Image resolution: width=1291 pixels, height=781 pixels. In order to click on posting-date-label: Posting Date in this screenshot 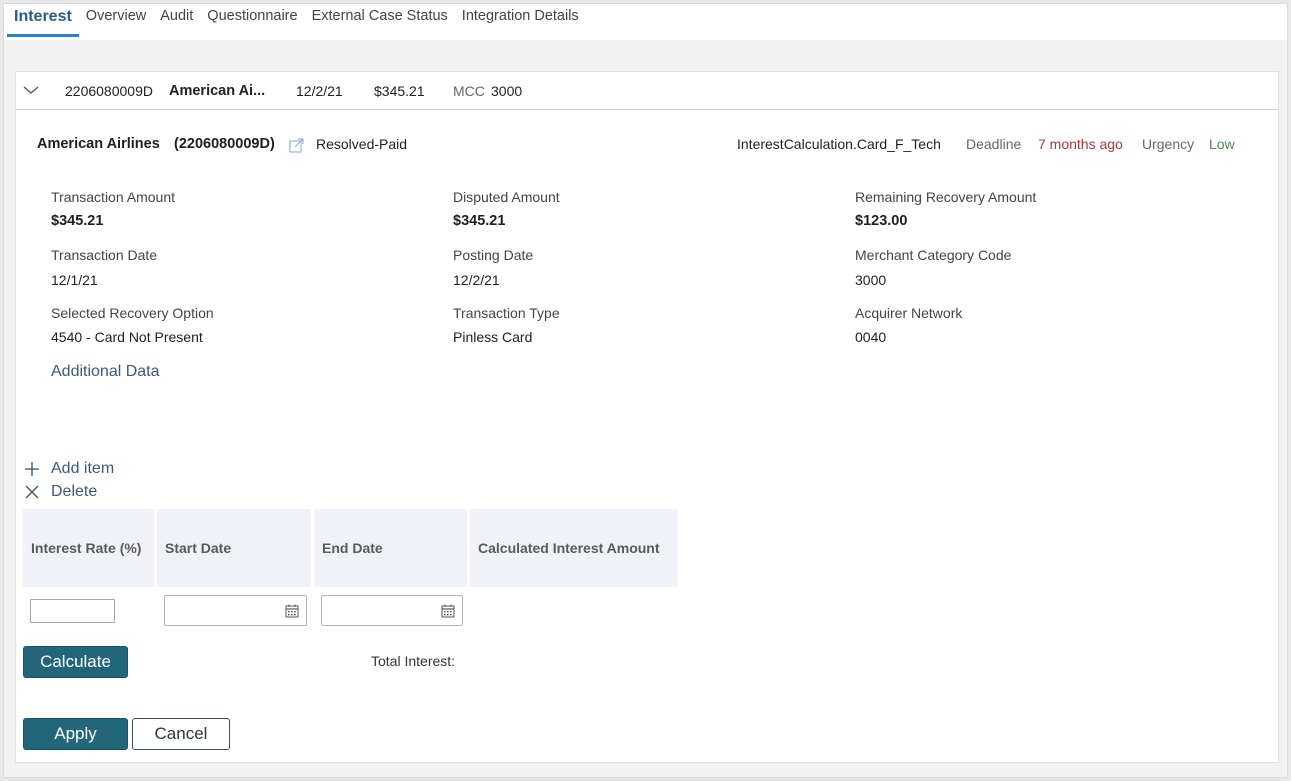, I will do `click(493, 255)`.